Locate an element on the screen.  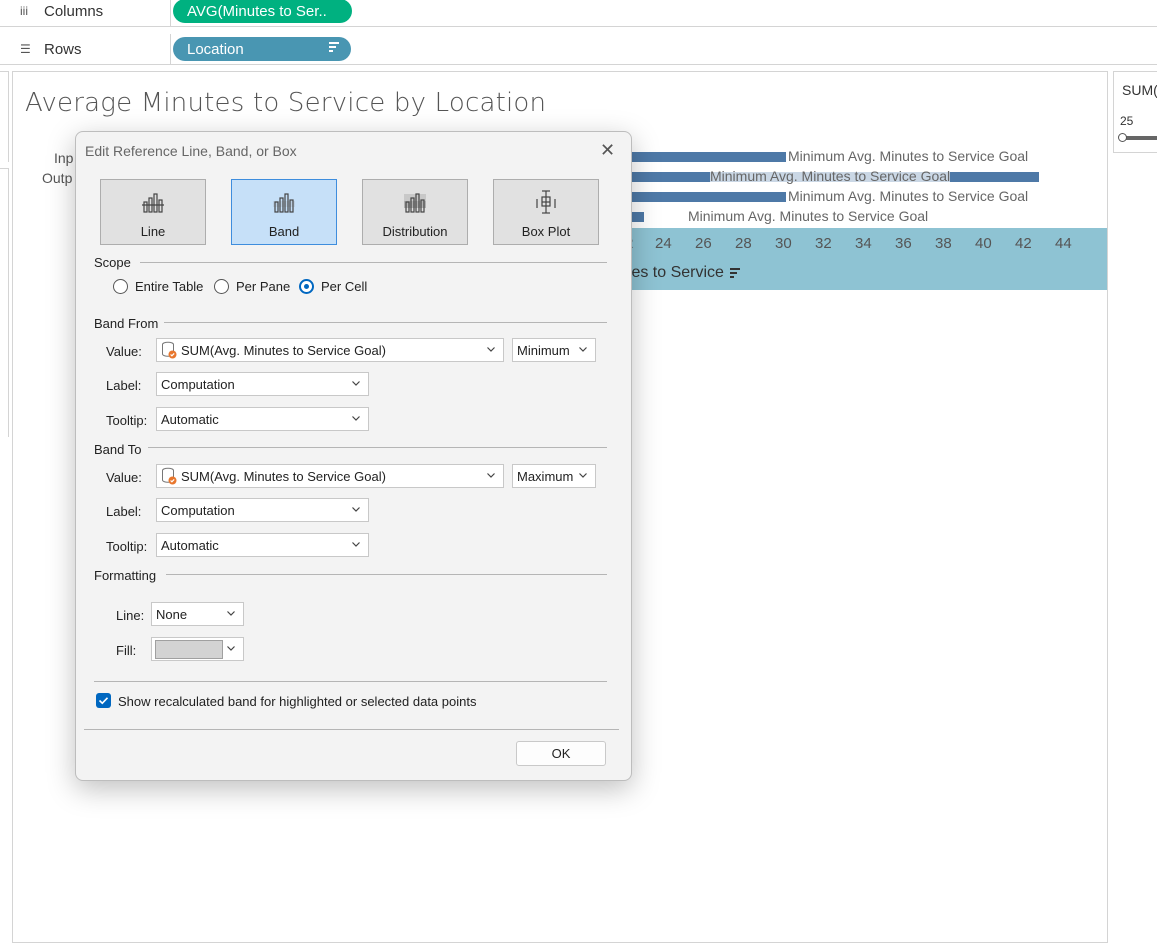
band-from-tooltip-select: Automatic is located at coordinates (262, 419).